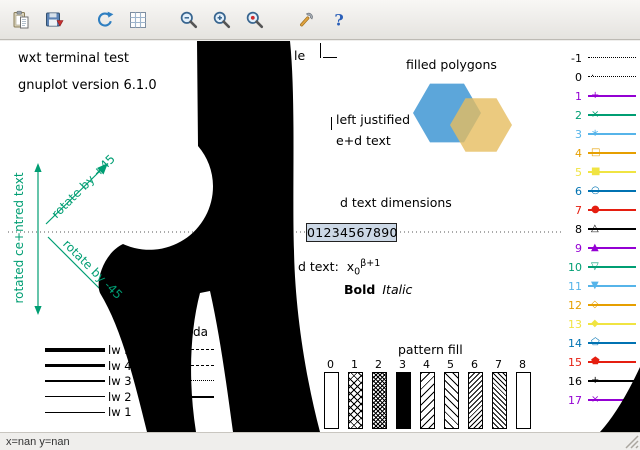 The image size is (640, 450). What do you see at coordinates (612, 134) in the screenshot?
I see `legend-line-sample: ∗` at bounding box center [612, 134].